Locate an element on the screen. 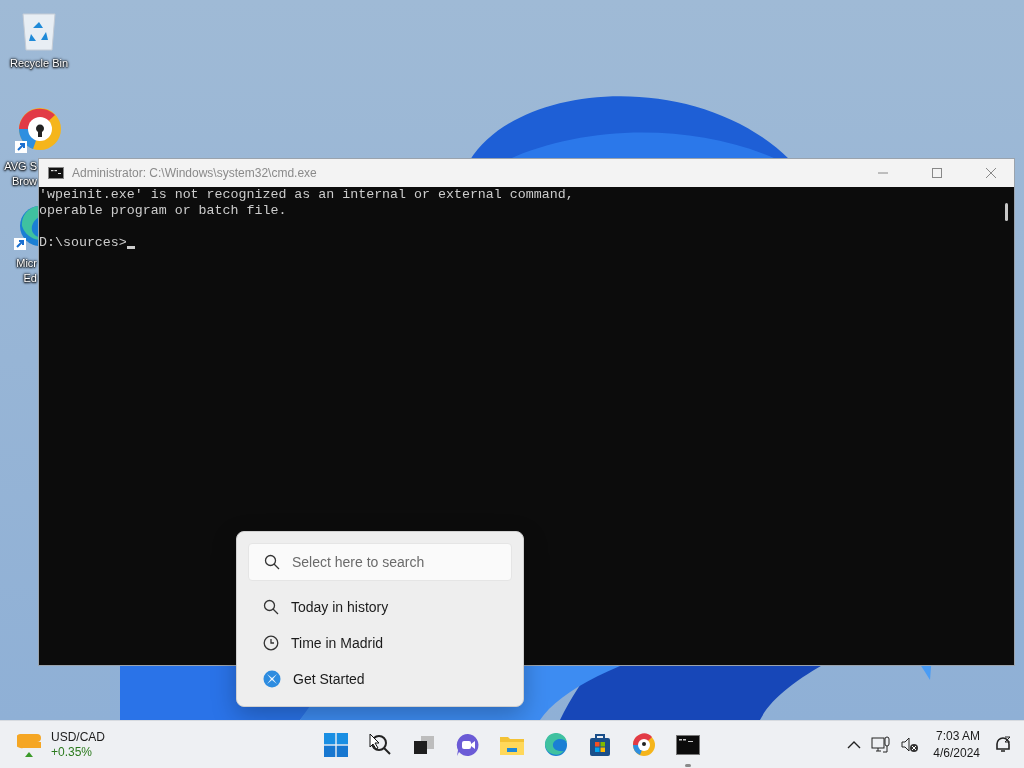  terminal-icon is located at coordinates (688, 745).